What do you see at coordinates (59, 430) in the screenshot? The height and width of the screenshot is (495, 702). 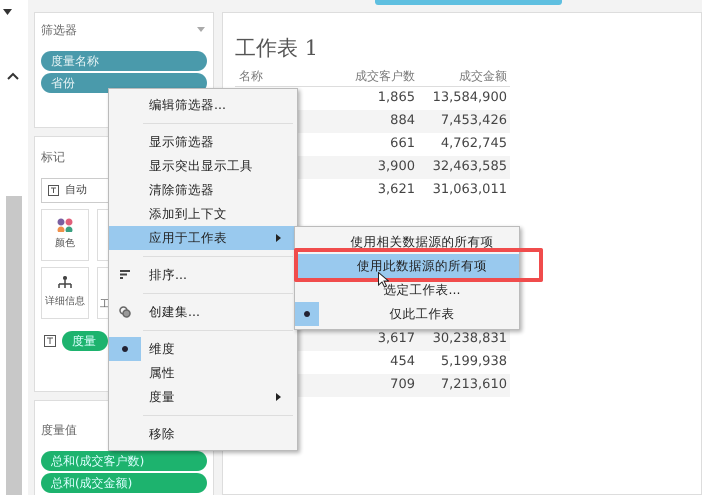 I see `card-title: 度量值` at bounding box center [59, 430].